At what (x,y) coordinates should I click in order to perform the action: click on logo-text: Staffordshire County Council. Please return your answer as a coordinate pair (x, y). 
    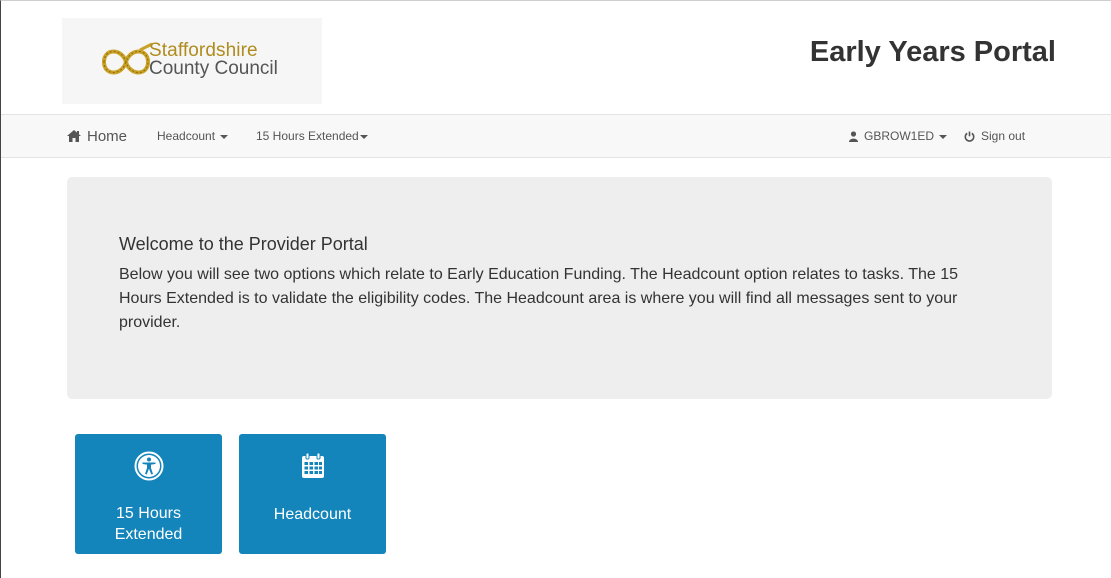
    Looking at the image, I should click on (213, 60).